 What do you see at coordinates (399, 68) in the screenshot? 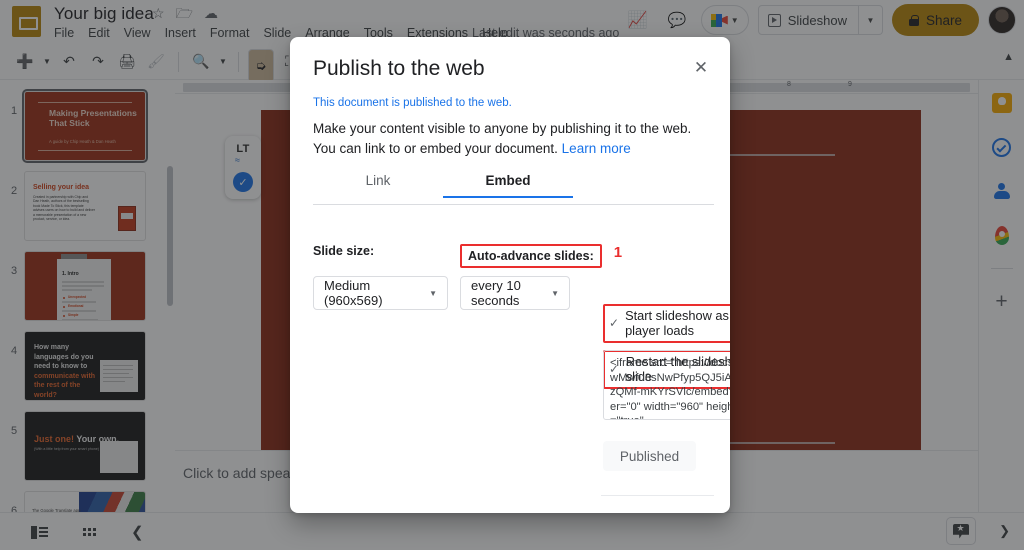
I see `dialog-title: Publish to the web` at bounding box center [399, 68].